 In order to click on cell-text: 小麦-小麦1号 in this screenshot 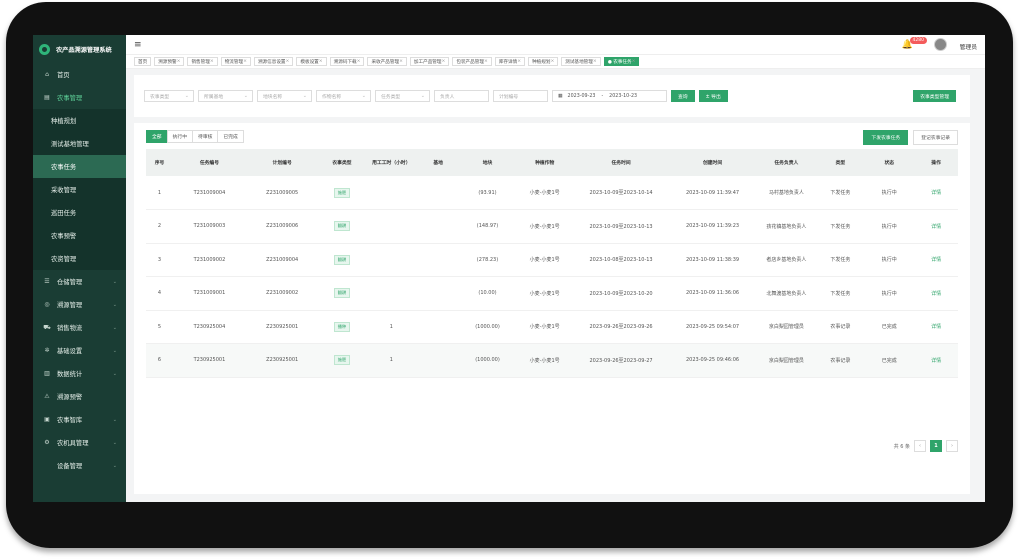, I will do `click(544, 260)`.